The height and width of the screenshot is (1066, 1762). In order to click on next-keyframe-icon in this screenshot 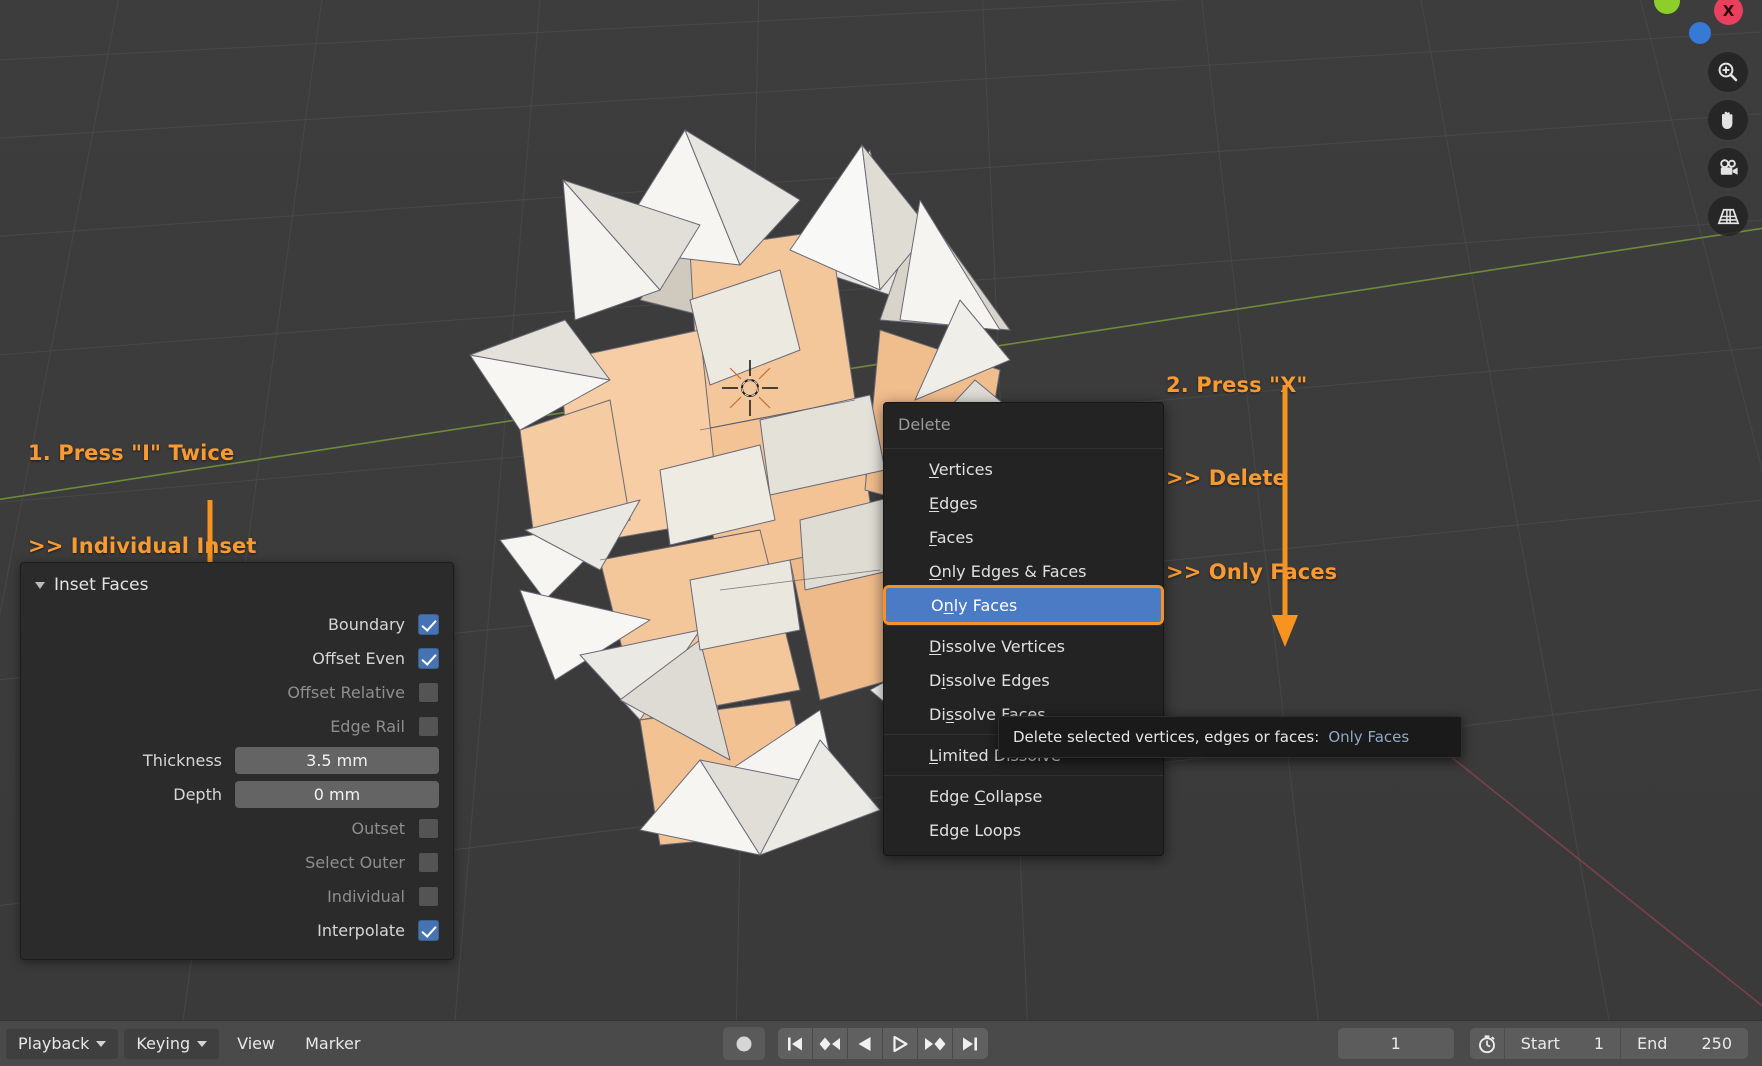, I will do `click(935, 1043)`.